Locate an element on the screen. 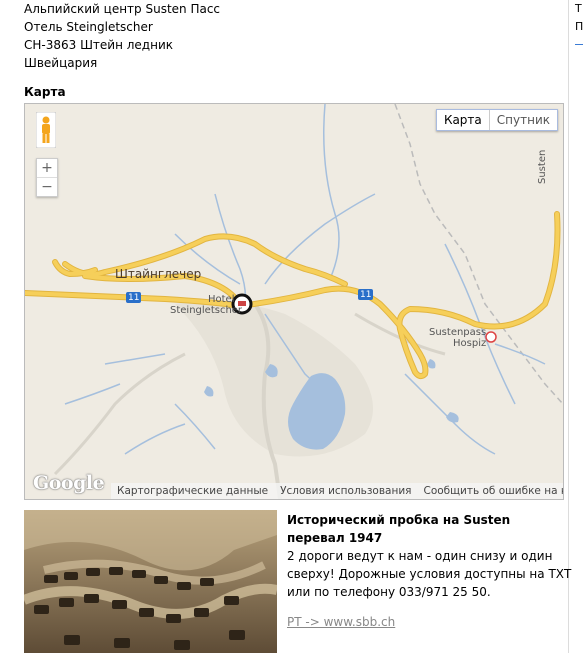 The image size is (583, 653). pegman-icon is located at coordinates (46, 130).